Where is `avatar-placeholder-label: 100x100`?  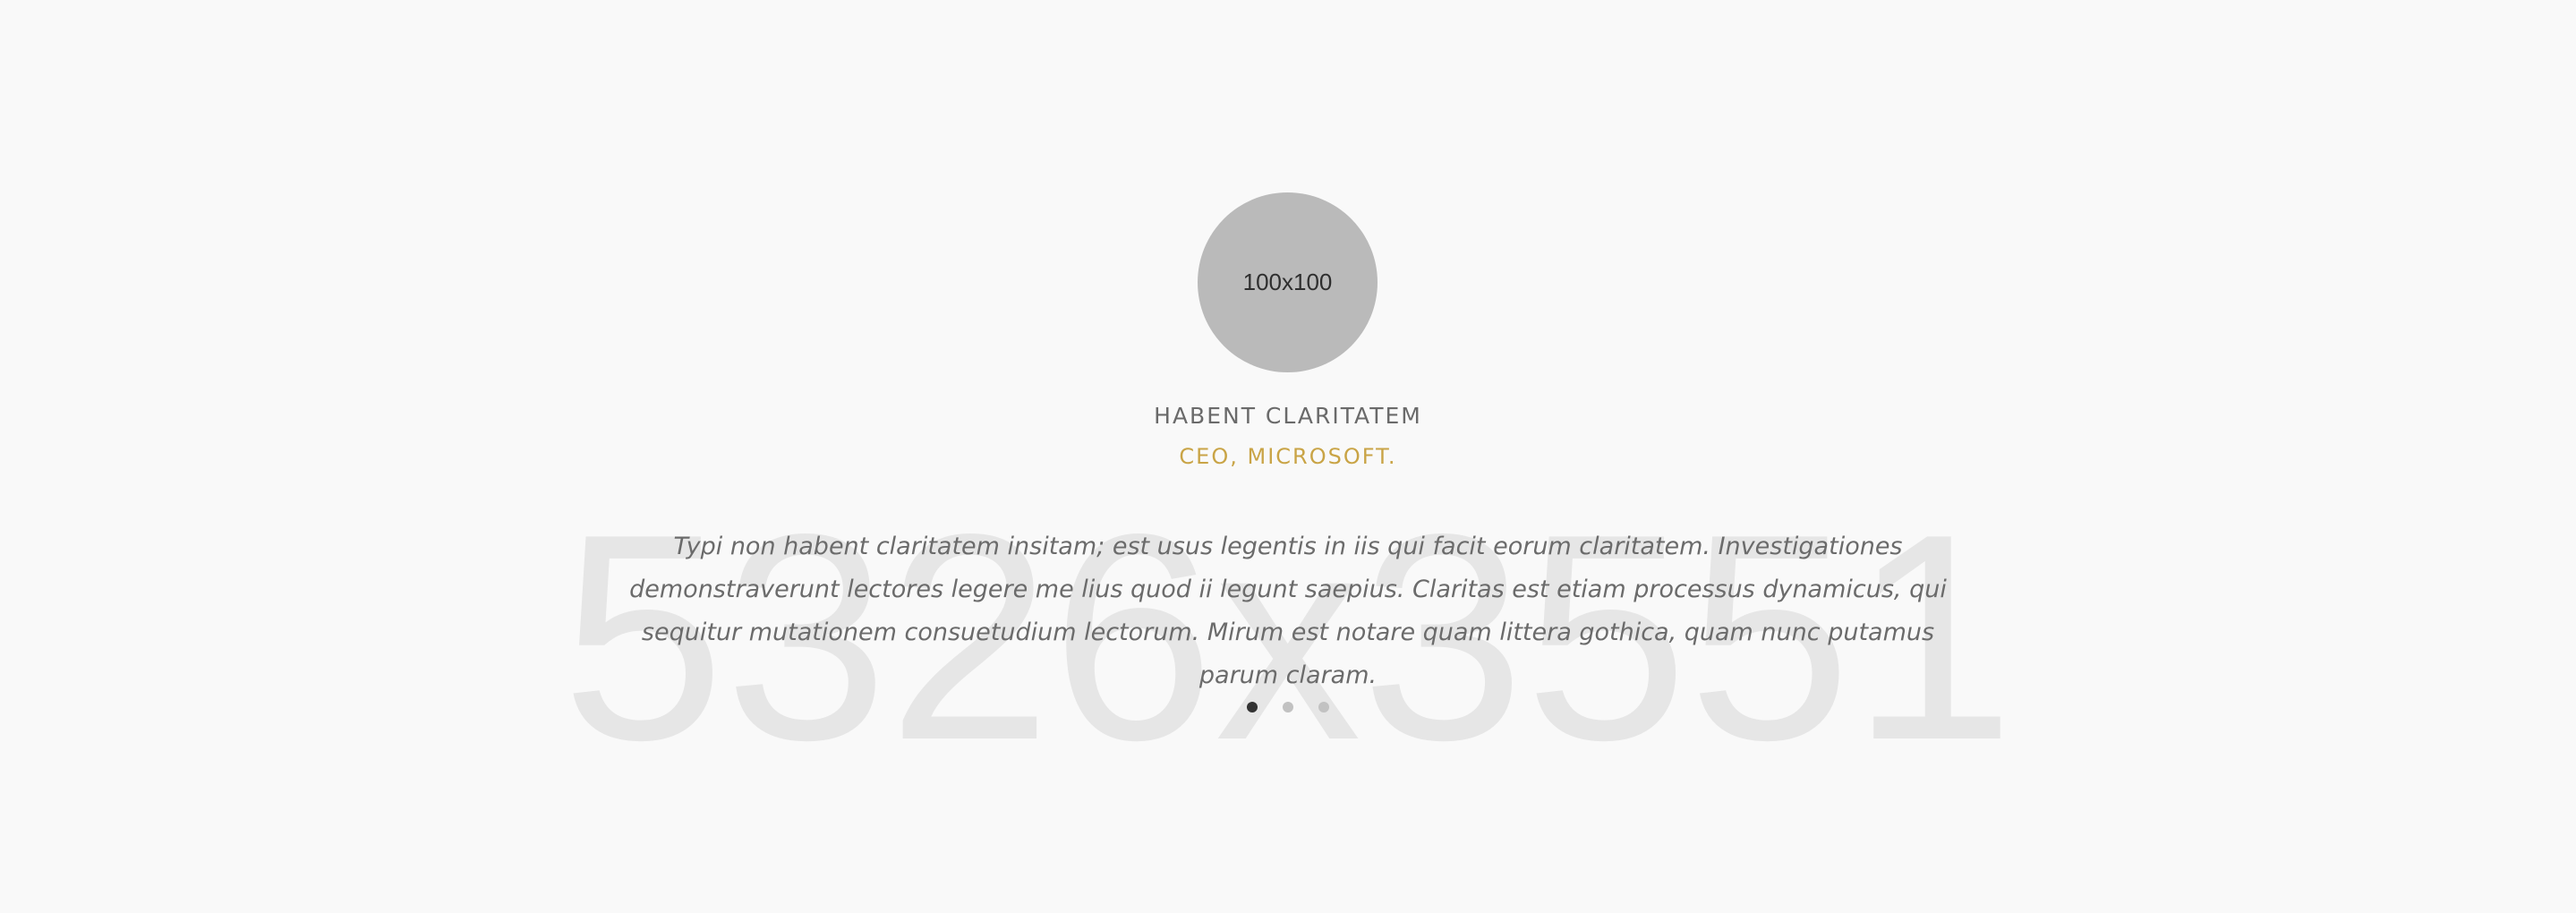
avatar-placeholder-label: 100x100 is located at coordinates (1287, 282).